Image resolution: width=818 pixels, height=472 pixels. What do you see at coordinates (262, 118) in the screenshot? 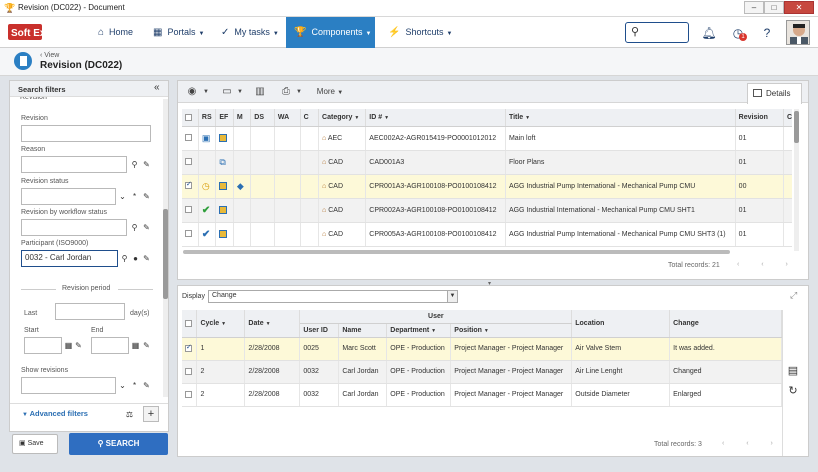
I see `col-ds: DS` at bounding box center [262, 118].